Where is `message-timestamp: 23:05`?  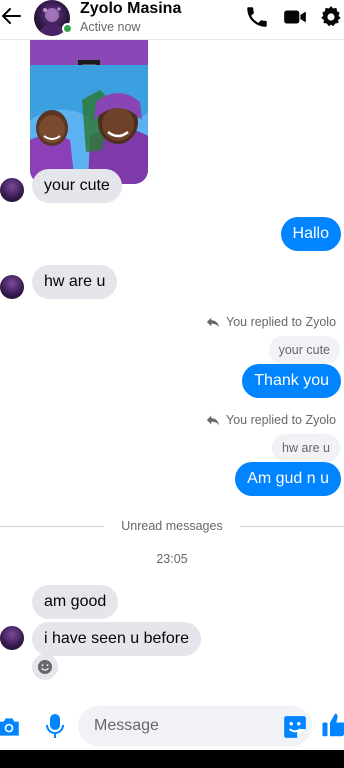 message-timestamp: 23:05 is located at coordinates (172, 559).